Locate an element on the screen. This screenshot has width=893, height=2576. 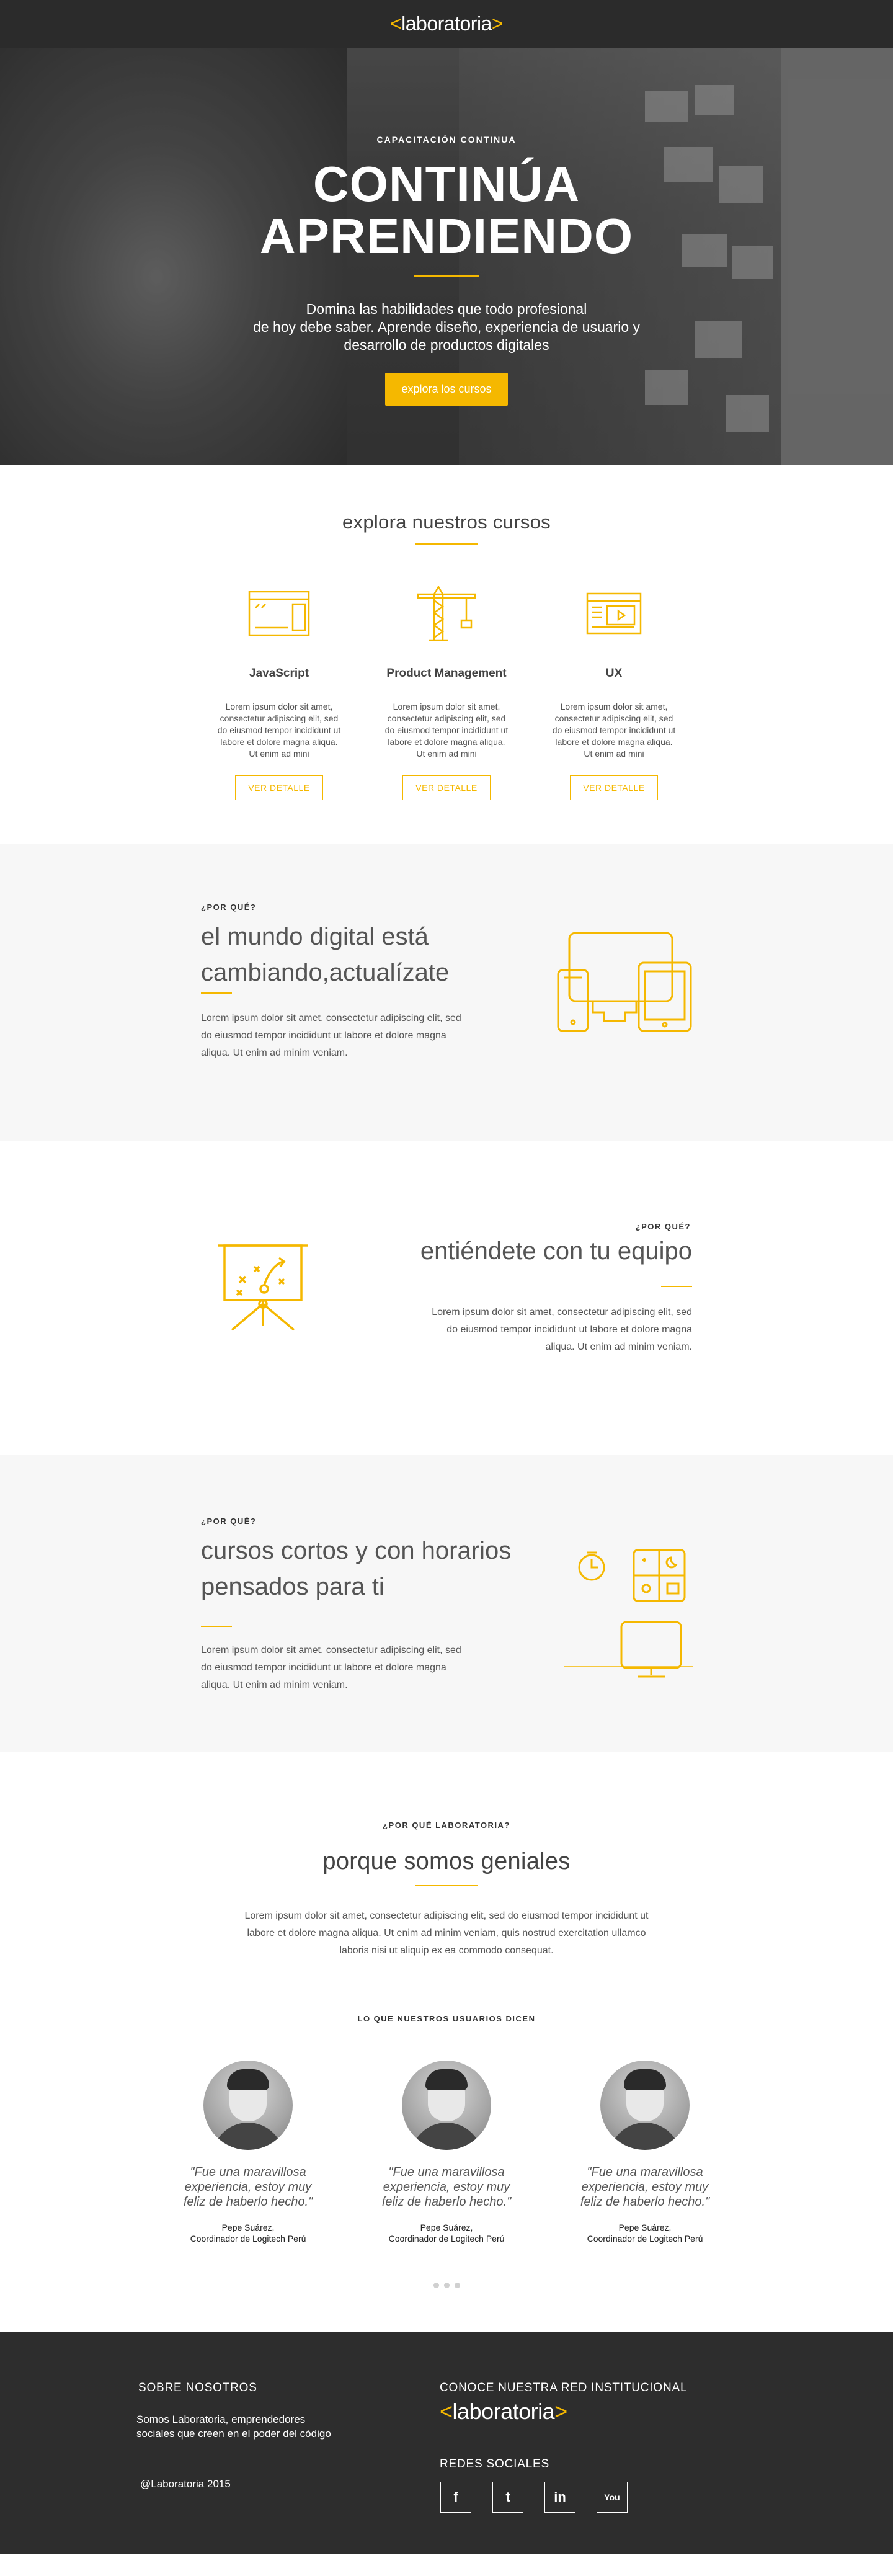
devices-icon is located at coordinates (624, 984).